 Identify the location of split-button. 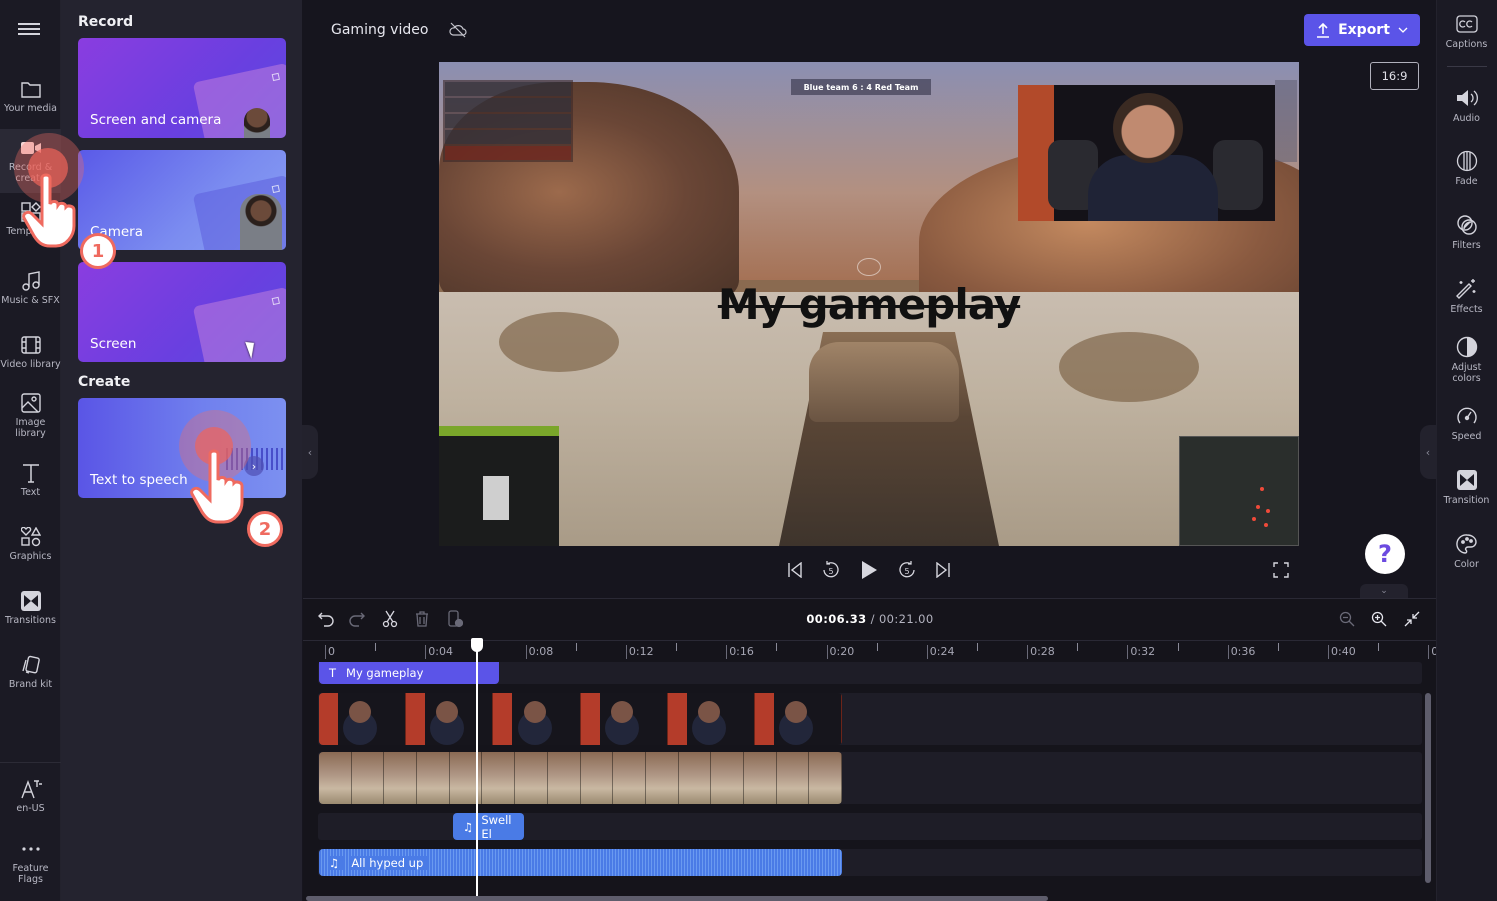
(390, 619).